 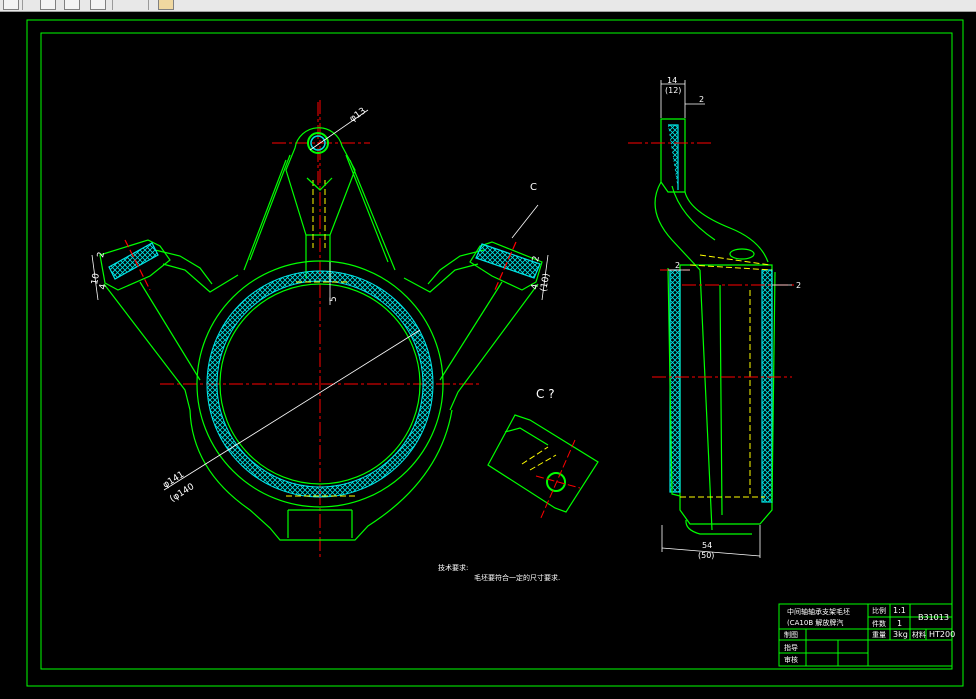 I want to click on drawn-label: 制图, so click(x=791, y=634).